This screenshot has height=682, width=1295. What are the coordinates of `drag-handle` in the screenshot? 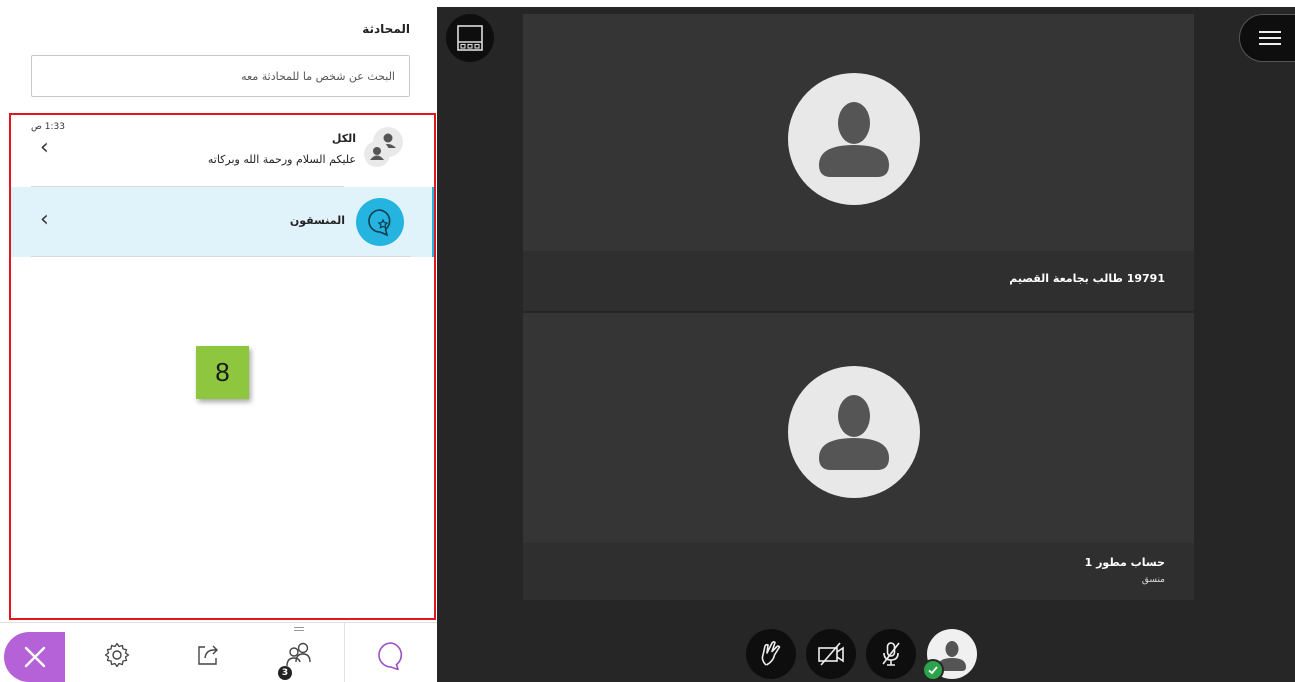 It's located at (299, 629).